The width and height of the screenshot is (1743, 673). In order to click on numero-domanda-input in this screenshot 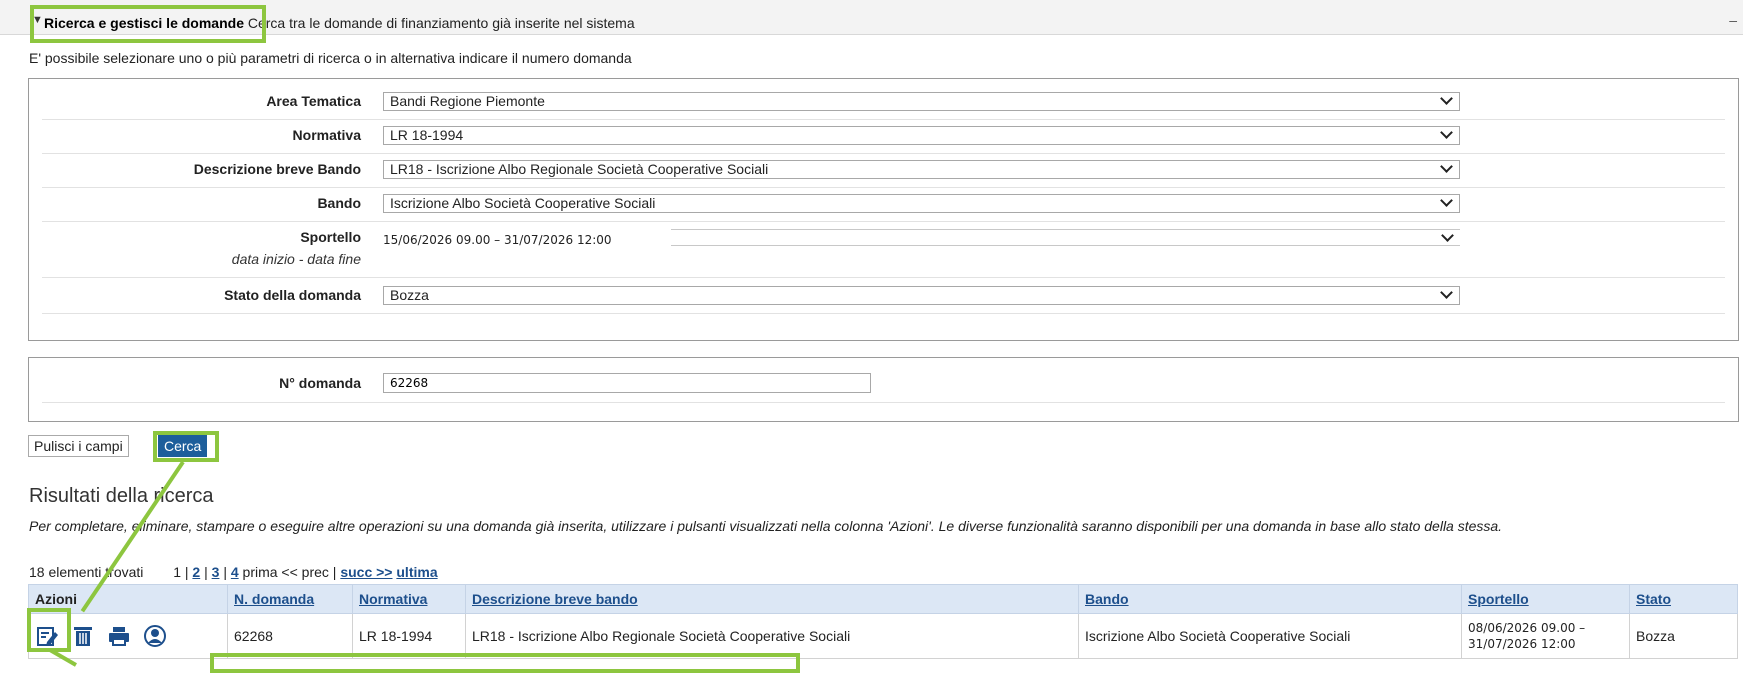, I will do `click(627, 383)`.